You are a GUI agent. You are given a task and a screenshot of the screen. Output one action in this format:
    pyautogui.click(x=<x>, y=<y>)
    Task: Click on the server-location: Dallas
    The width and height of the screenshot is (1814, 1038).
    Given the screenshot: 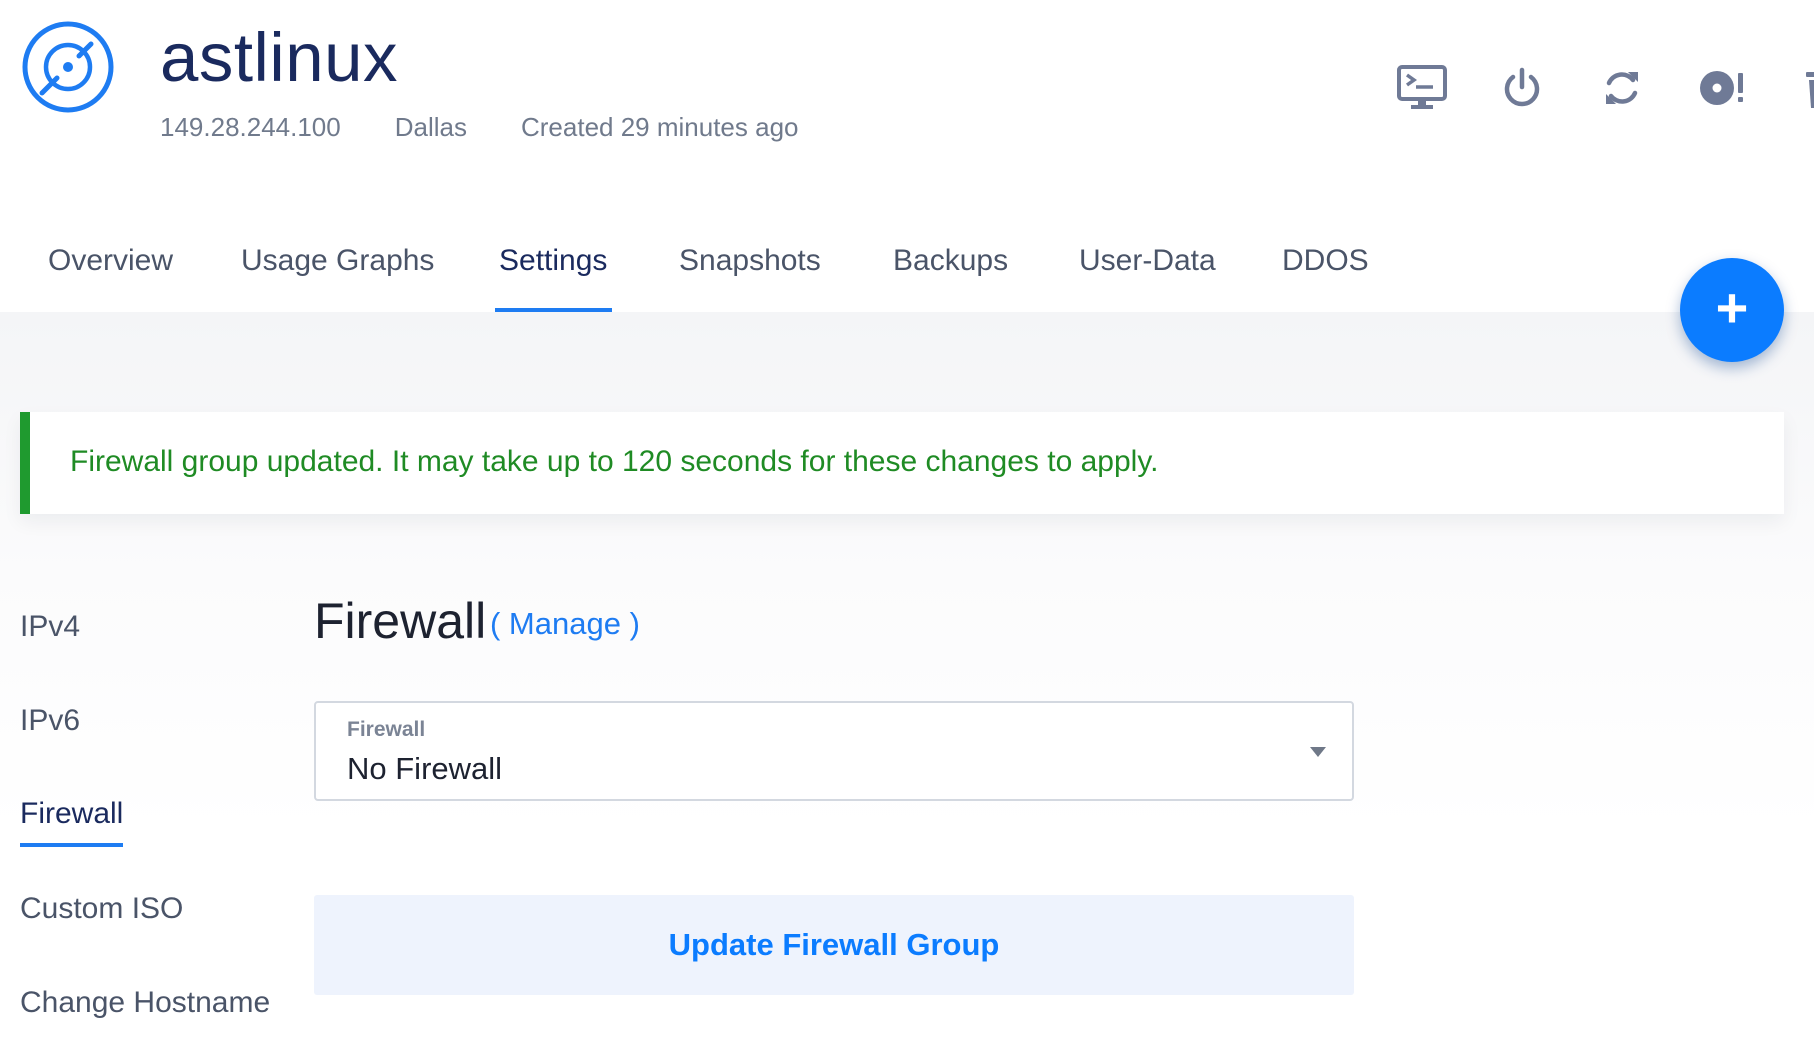 What is the action you would take?
    pyautogui.click(x=430, y=127)
    